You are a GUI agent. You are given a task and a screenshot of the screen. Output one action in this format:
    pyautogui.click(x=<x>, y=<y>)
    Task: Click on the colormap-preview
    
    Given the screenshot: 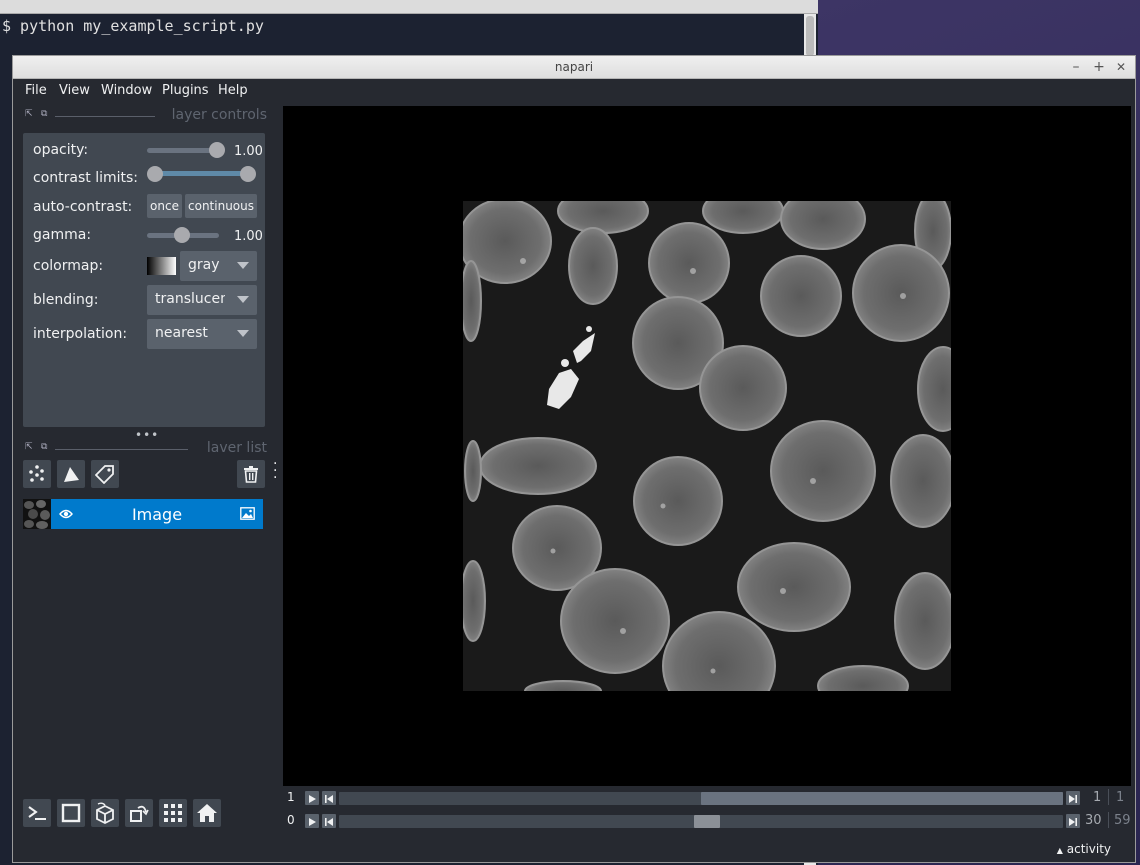 What is the action you would take?
    pyautogui.click(x=161, y=266)
    